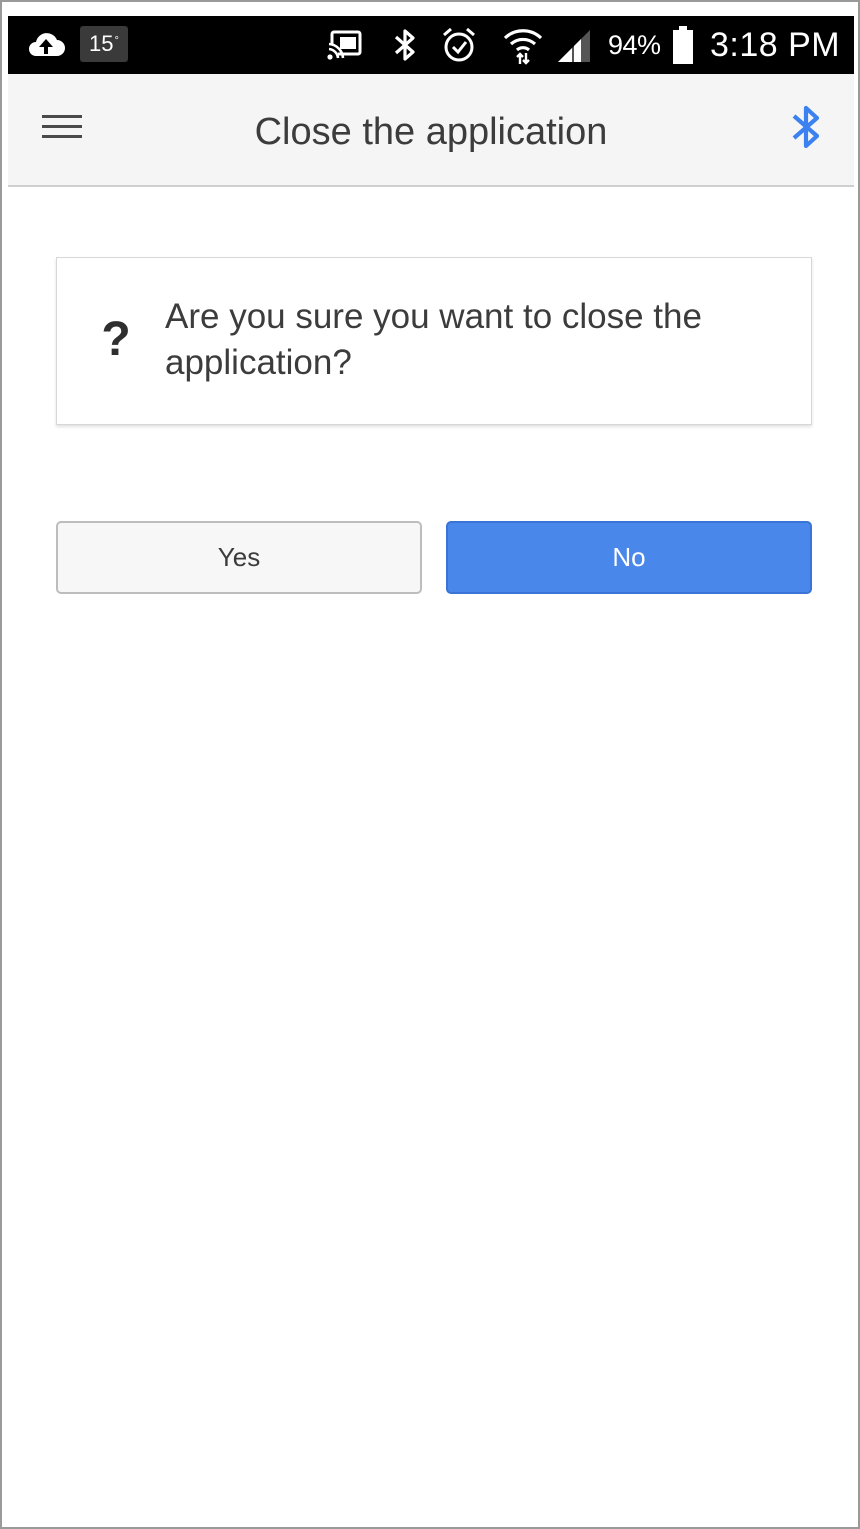 The image size is (860, 1529). Describe the element at coordinates (405, 45) in the screenshot. I see `bluetooth-status-icon` at that location.